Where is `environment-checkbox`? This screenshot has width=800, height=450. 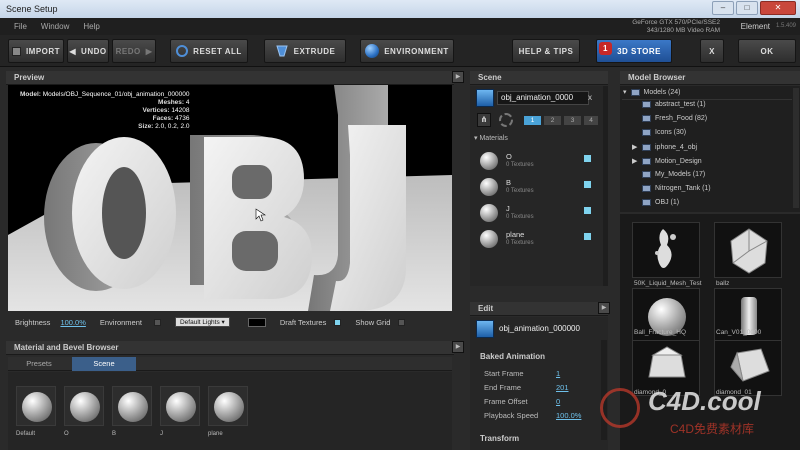
environment-checkbox is located at coordinates (157, 322).